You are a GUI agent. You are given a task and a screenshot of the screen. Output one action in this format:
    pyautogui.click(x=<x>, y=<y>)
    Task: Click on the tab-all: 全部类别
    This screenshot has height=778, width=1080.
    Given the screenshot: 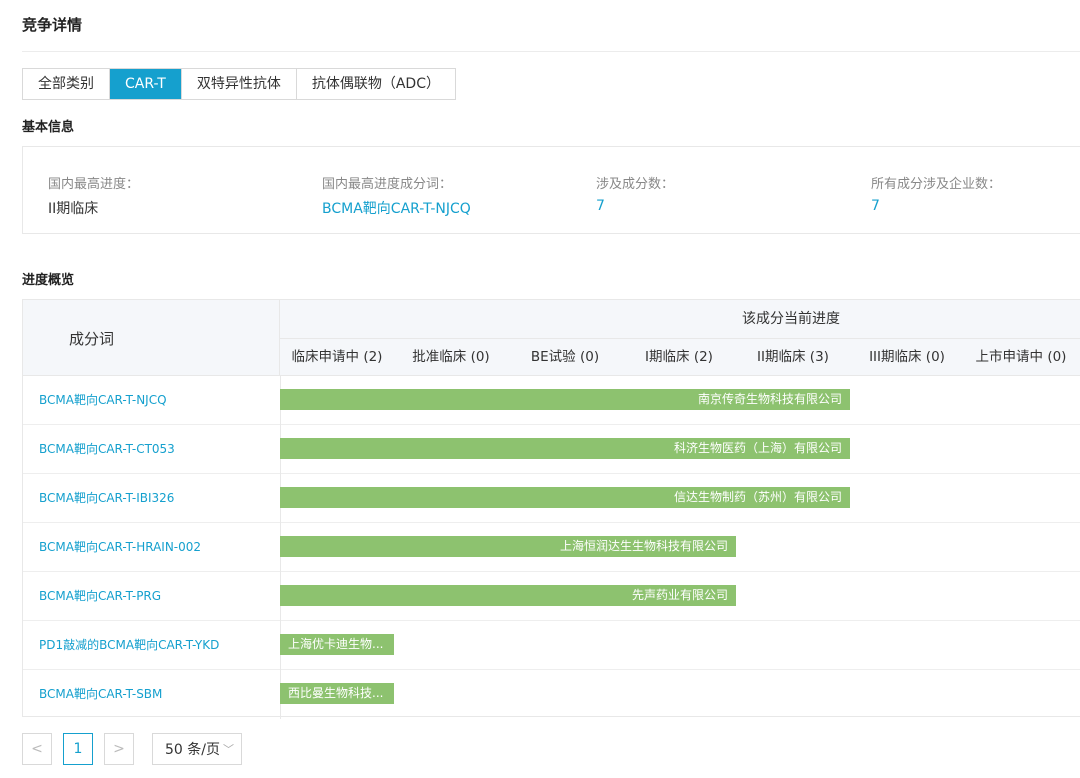 What is the action you would take?
    pyautogui.click(x=66, y=84)
    